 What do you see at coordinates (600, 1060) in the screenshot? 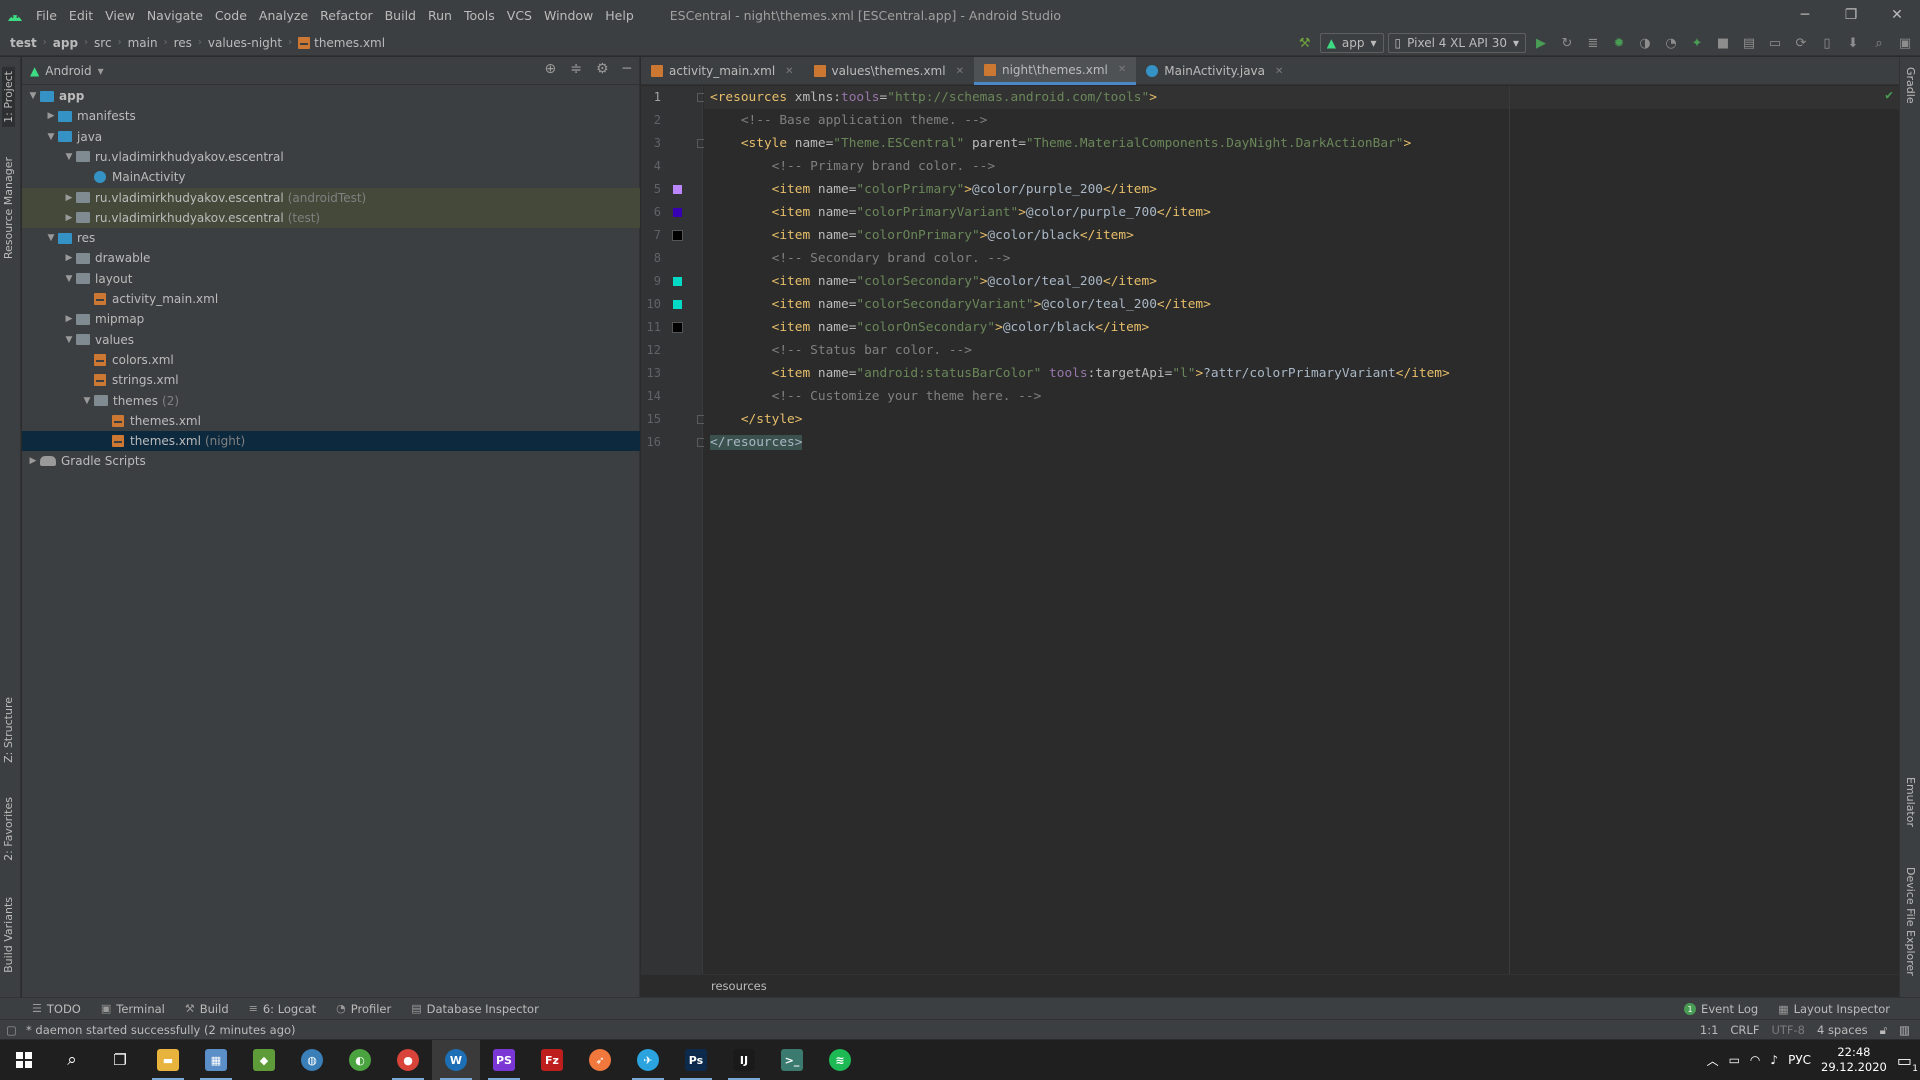
I see `taskbar-app-app-10: ➶` at bounding box center [600, 1060].